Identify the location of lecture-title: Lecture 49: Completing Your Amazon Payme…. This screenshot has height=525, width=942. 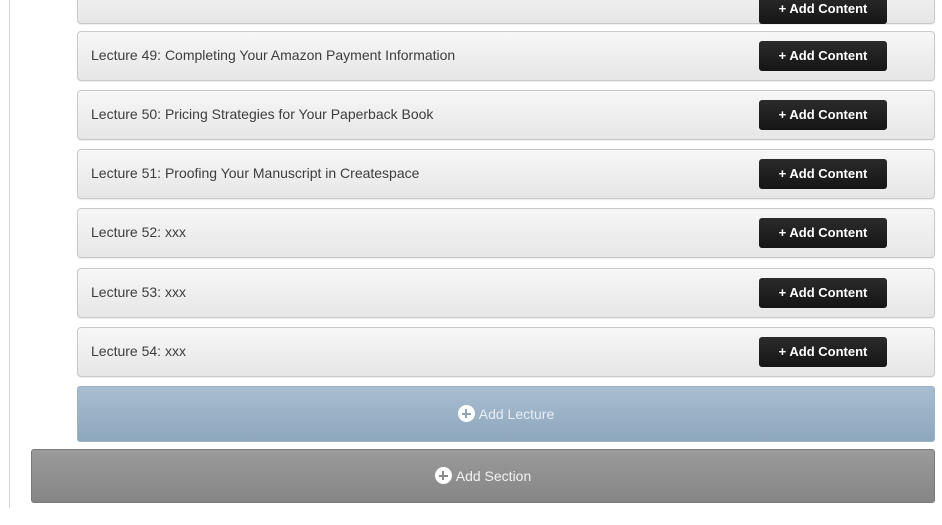
(273, 55).